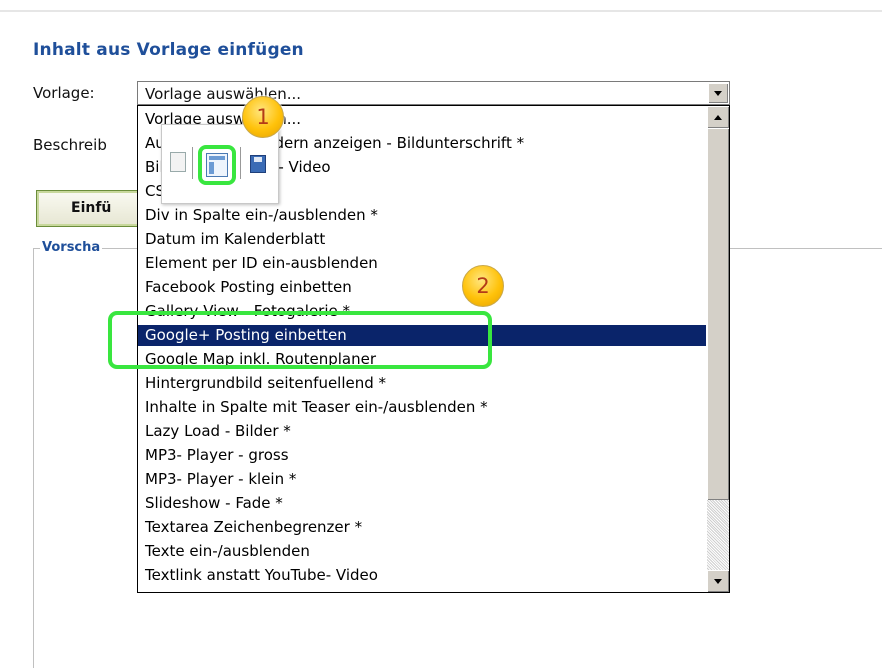 This screenshot has height=668, width=882. What do you see at coordinates (422, 215) in the screenshot?
I see `dropdown-option: Div in Spalte ein-/ausblenden *` at bounding box center [422, 215].